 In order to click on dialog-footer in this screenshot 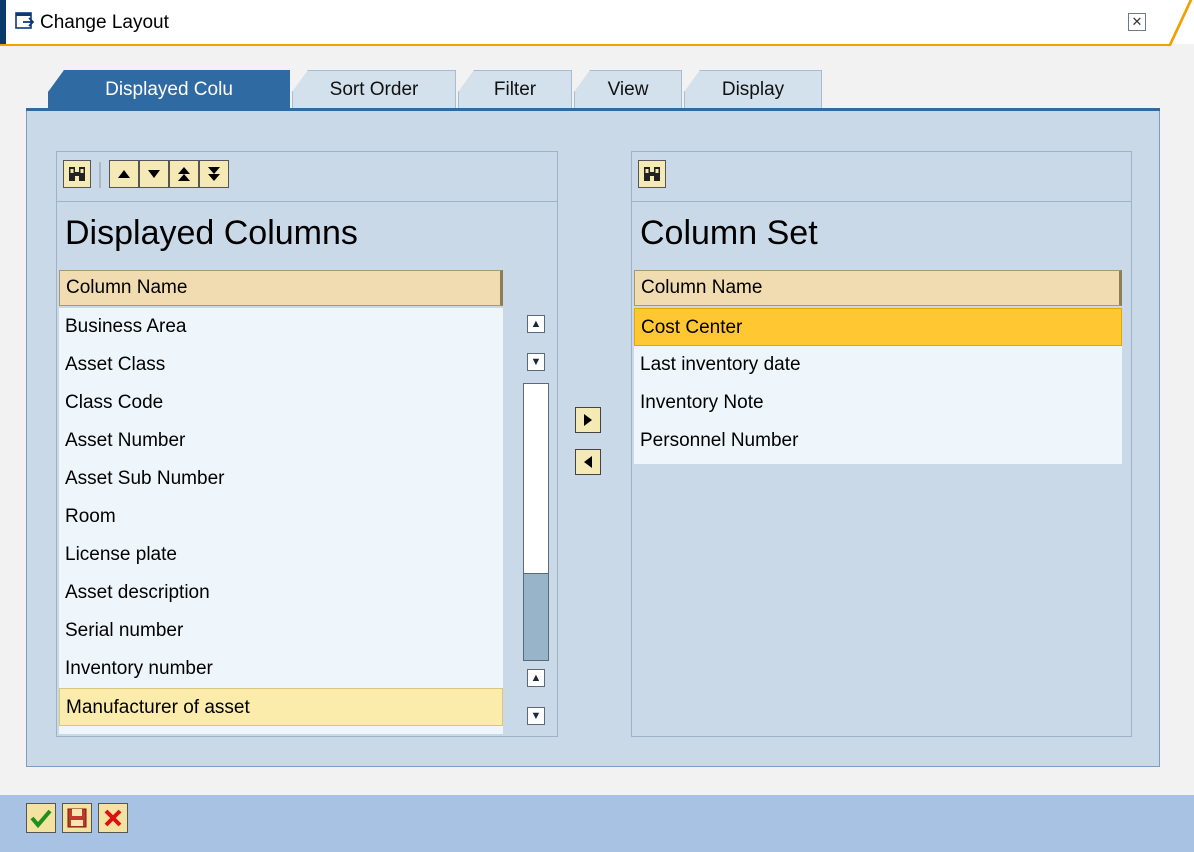, I will do `click(597, 823)`.